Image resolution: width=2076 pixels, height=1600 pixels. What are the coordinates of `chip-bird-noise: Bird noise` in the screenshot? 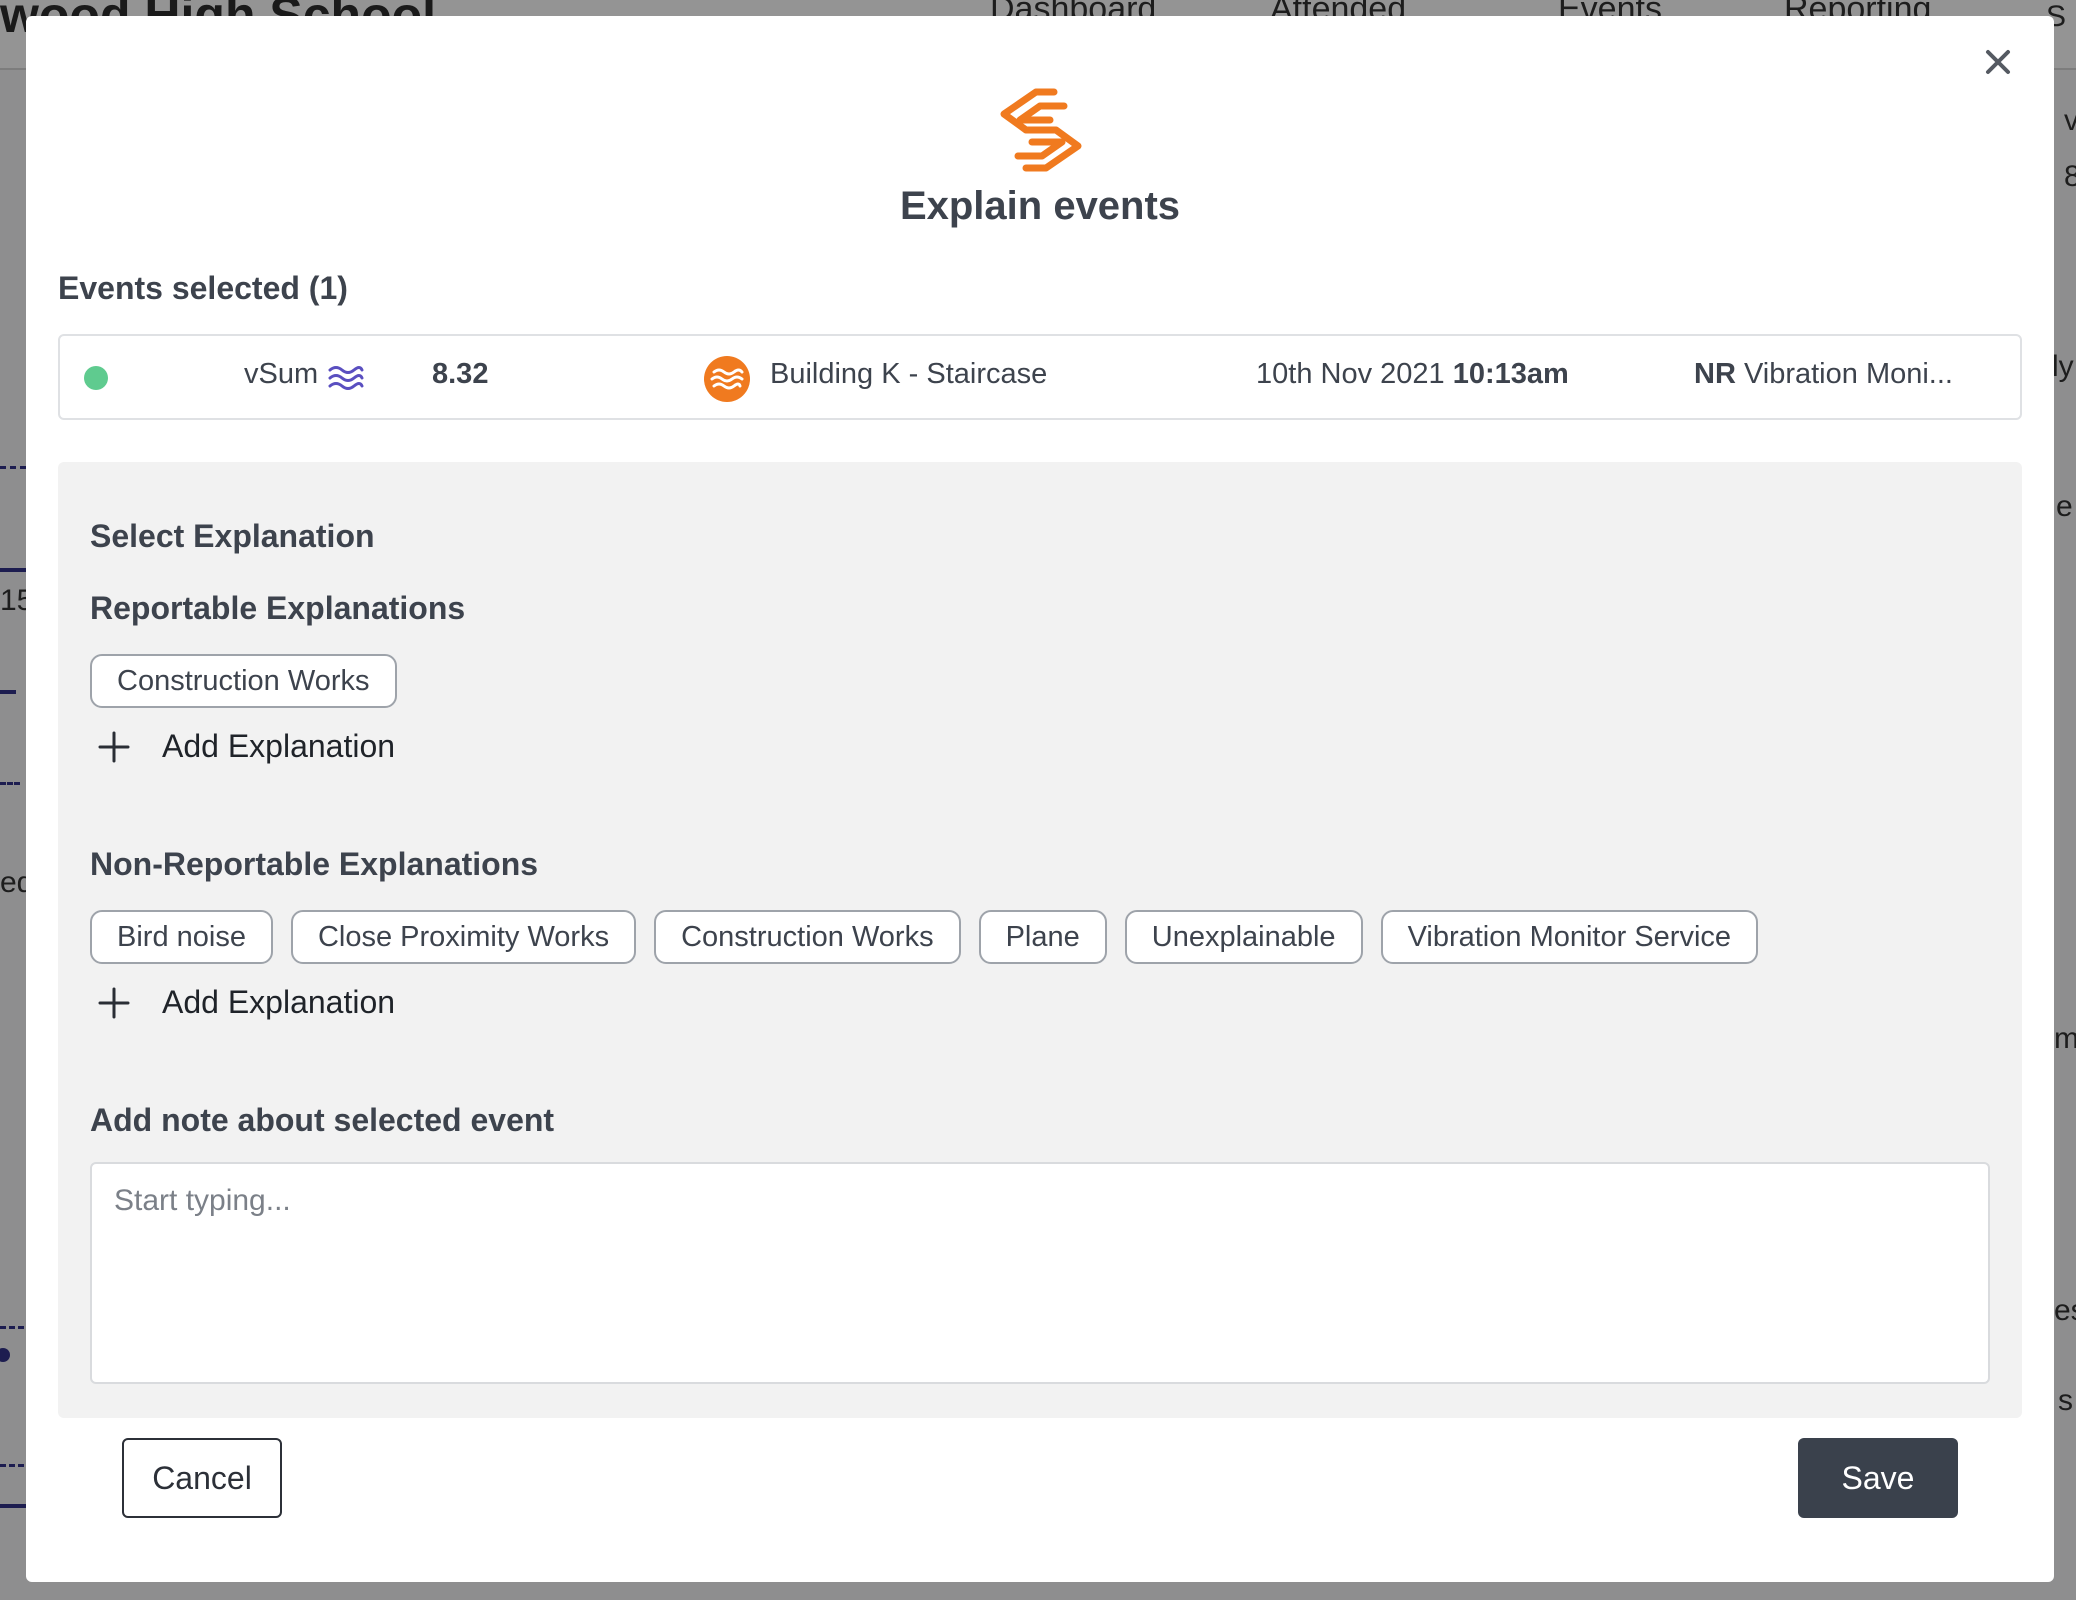 It's located at (181, 937).